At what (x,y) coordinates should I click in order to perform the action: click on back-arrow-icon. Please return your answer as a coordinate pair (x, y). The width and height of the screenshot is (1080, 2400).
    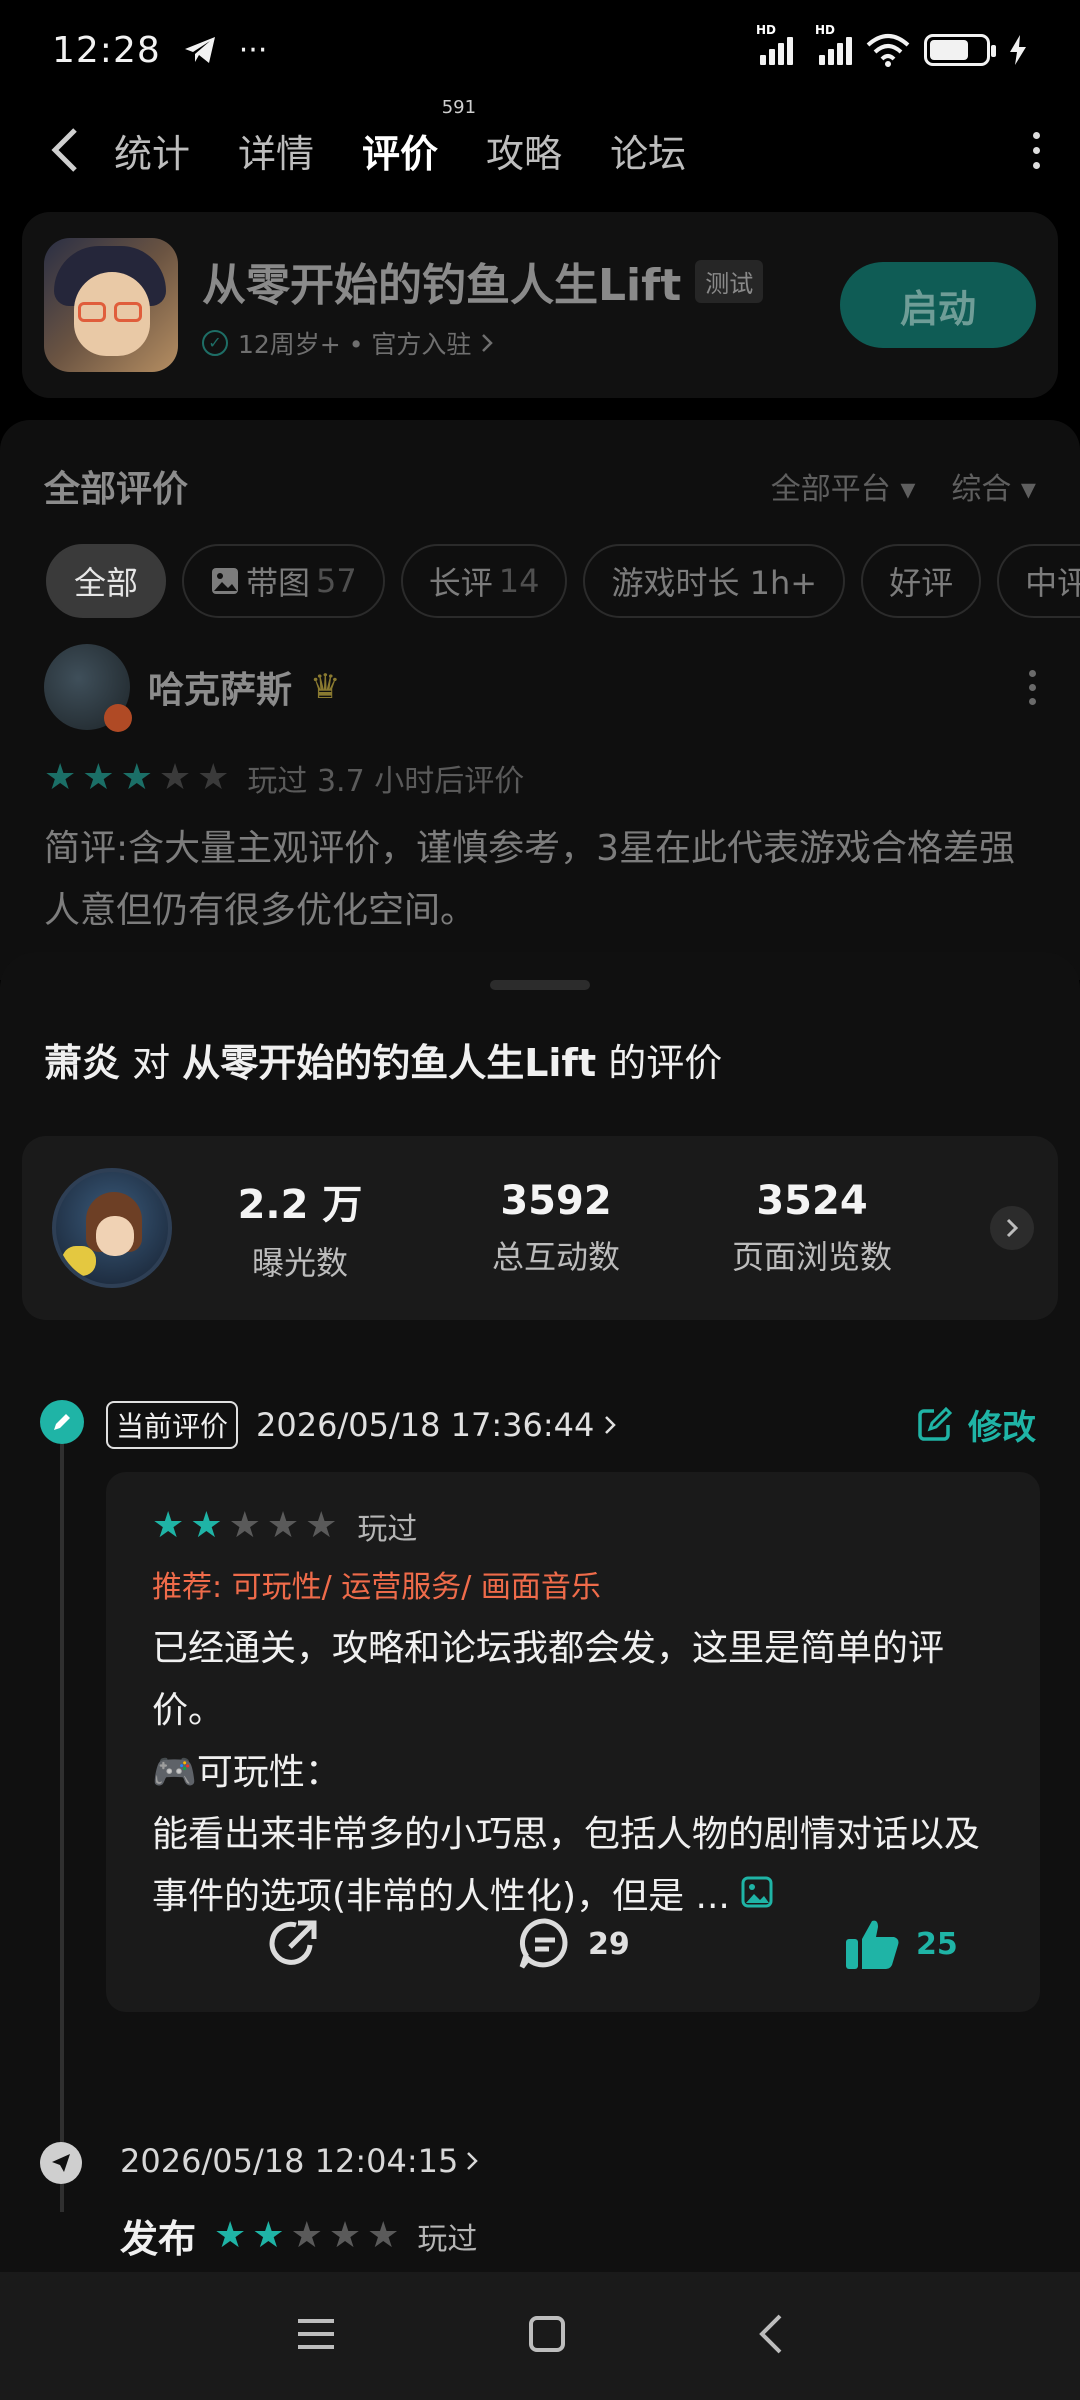
    Looking at the image, I should click on (770, 2334).